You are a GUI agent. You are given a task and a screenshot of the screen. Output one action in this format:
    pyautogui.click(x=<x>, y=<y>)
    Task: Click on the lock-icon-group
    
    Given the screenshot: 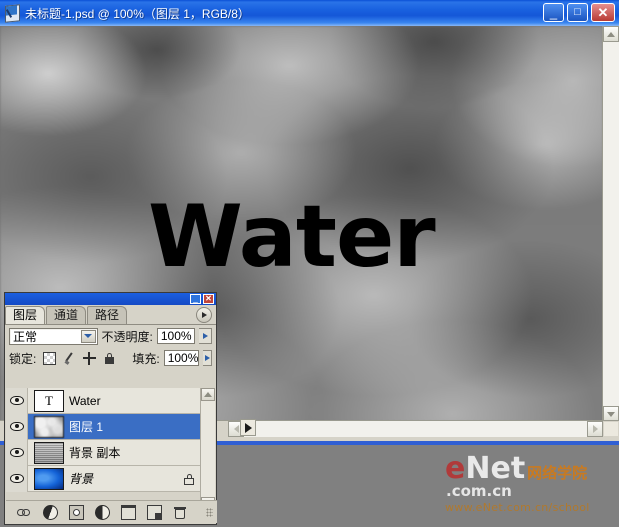 What is the action you would take?
    pyautogui.click(x=79, y=358)
    